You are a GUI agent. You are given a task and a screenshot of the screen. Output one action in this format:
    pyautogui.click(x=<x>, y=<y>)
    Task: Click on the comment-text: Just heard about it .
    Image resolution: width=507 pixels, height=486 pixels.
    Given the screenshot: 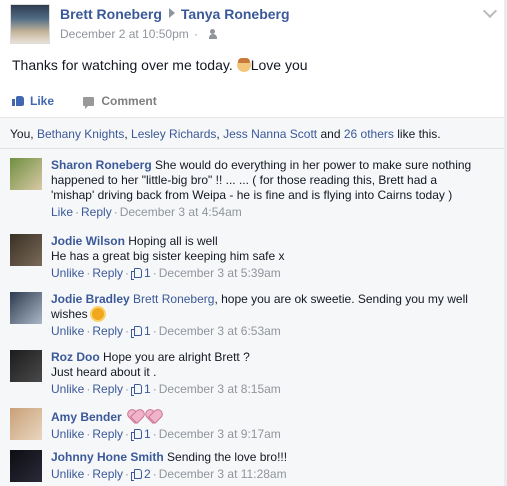 What is the action you would take?
    pyautogui.click(x=104, y=372)
    